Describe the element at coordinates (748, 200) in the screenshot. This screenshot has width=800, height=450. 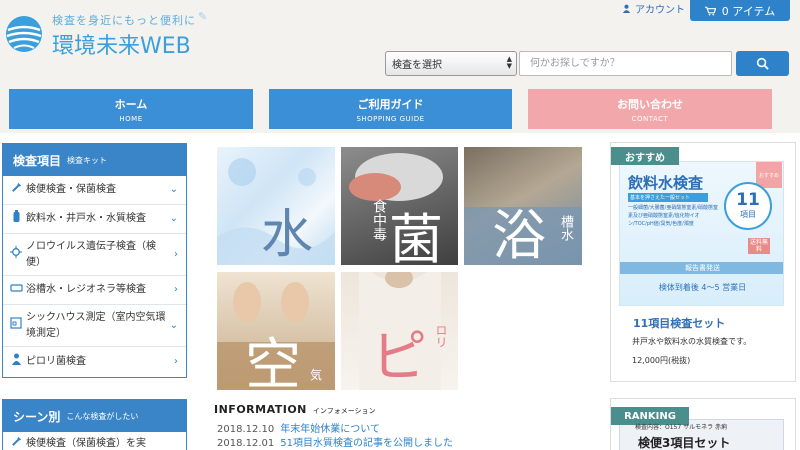
I see `rec-image-count: 11` at that location.